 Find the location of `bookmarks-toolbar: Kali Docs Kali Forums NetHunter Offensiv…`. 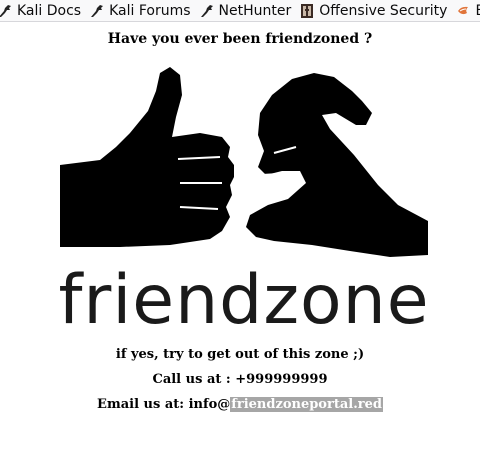

bookmarks-toolbar: Kali Docs Kali Forums NetHunter Offensiv… is located at coordinates (240, 11).